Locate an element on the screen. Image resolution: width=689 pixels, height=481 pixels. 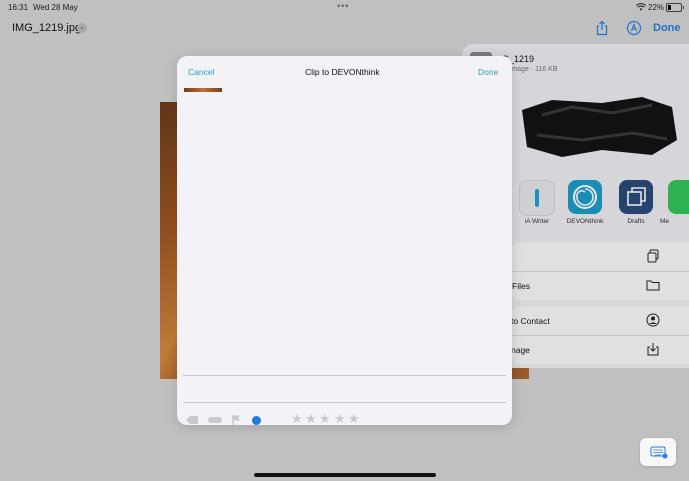
label-icon is located at coordinates (215, 420).